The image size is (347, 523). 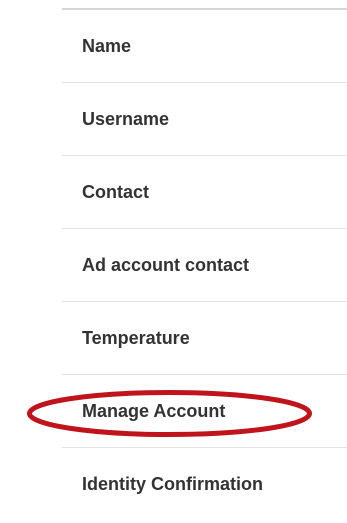 I want to click on menu-item-username: Username, so click(x=204, y=119).